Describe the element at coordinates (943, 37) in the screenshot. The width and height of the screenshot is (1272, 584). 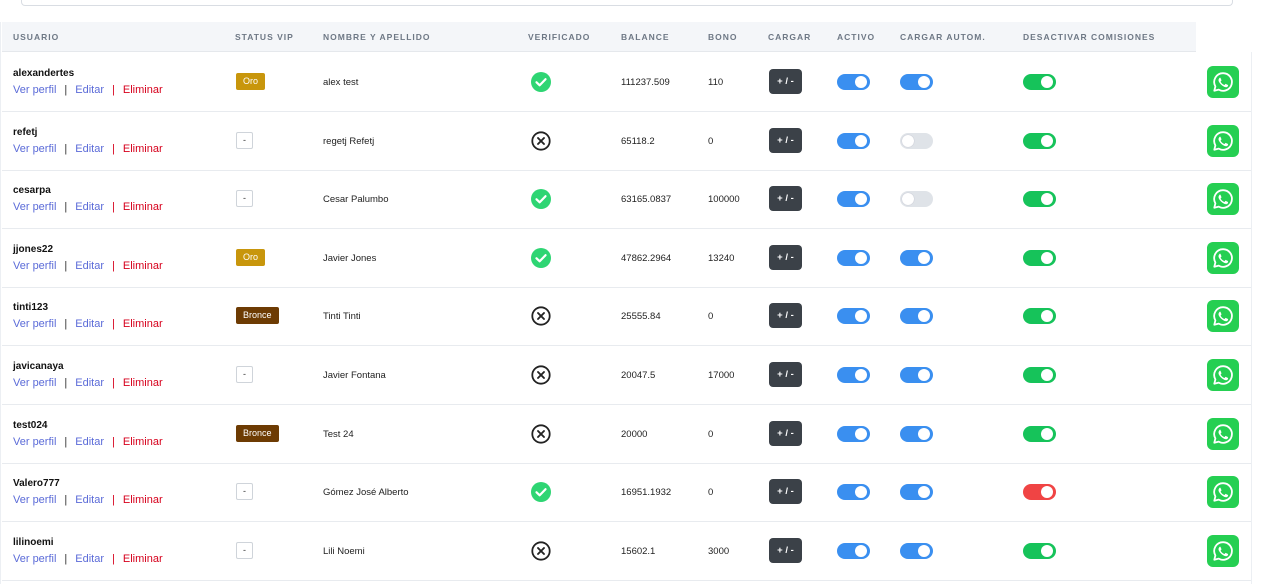
I see `col-cargar-autom: CARGAR AUTOM.` at that location.